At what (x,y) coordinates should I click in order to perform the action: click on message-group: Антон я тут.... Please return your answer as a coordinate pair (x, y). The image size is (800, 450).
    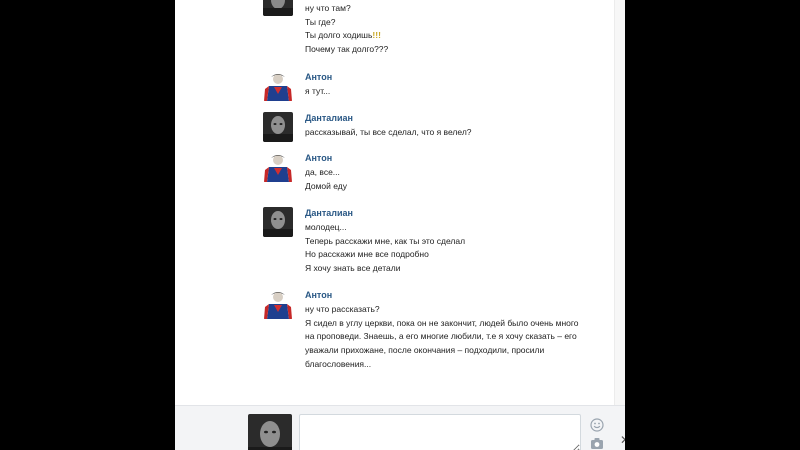
    Looking at the image, I should click on (433, 85).